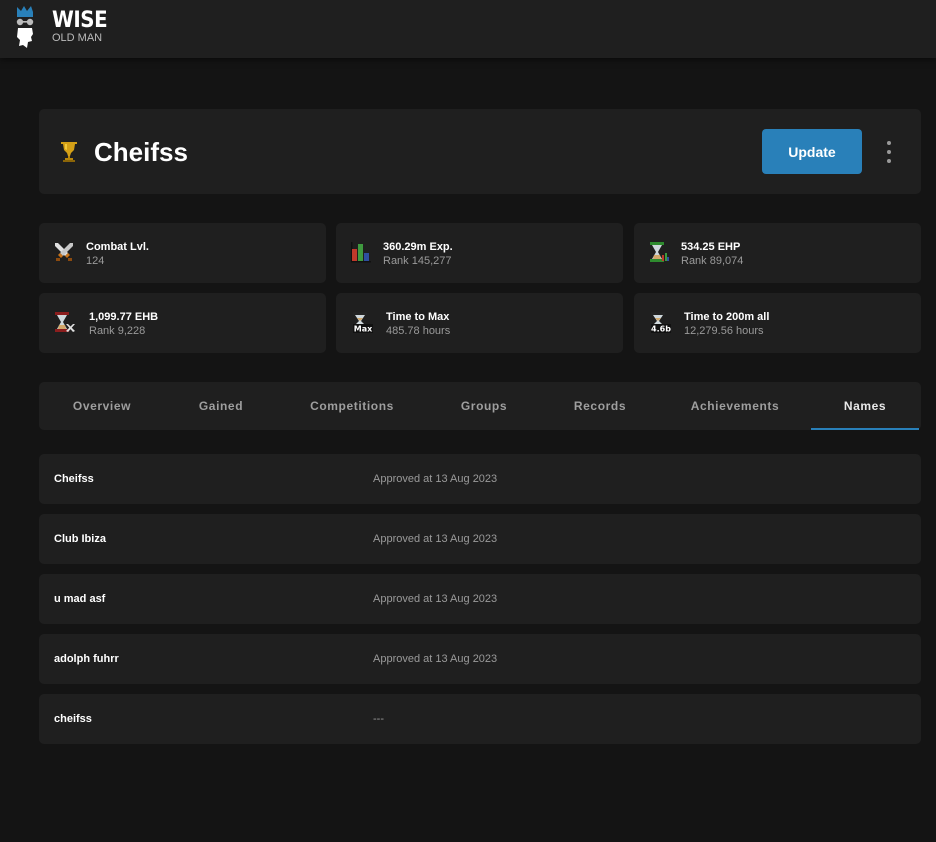  I want to click on name-value: cheifss, so click(73, 719).